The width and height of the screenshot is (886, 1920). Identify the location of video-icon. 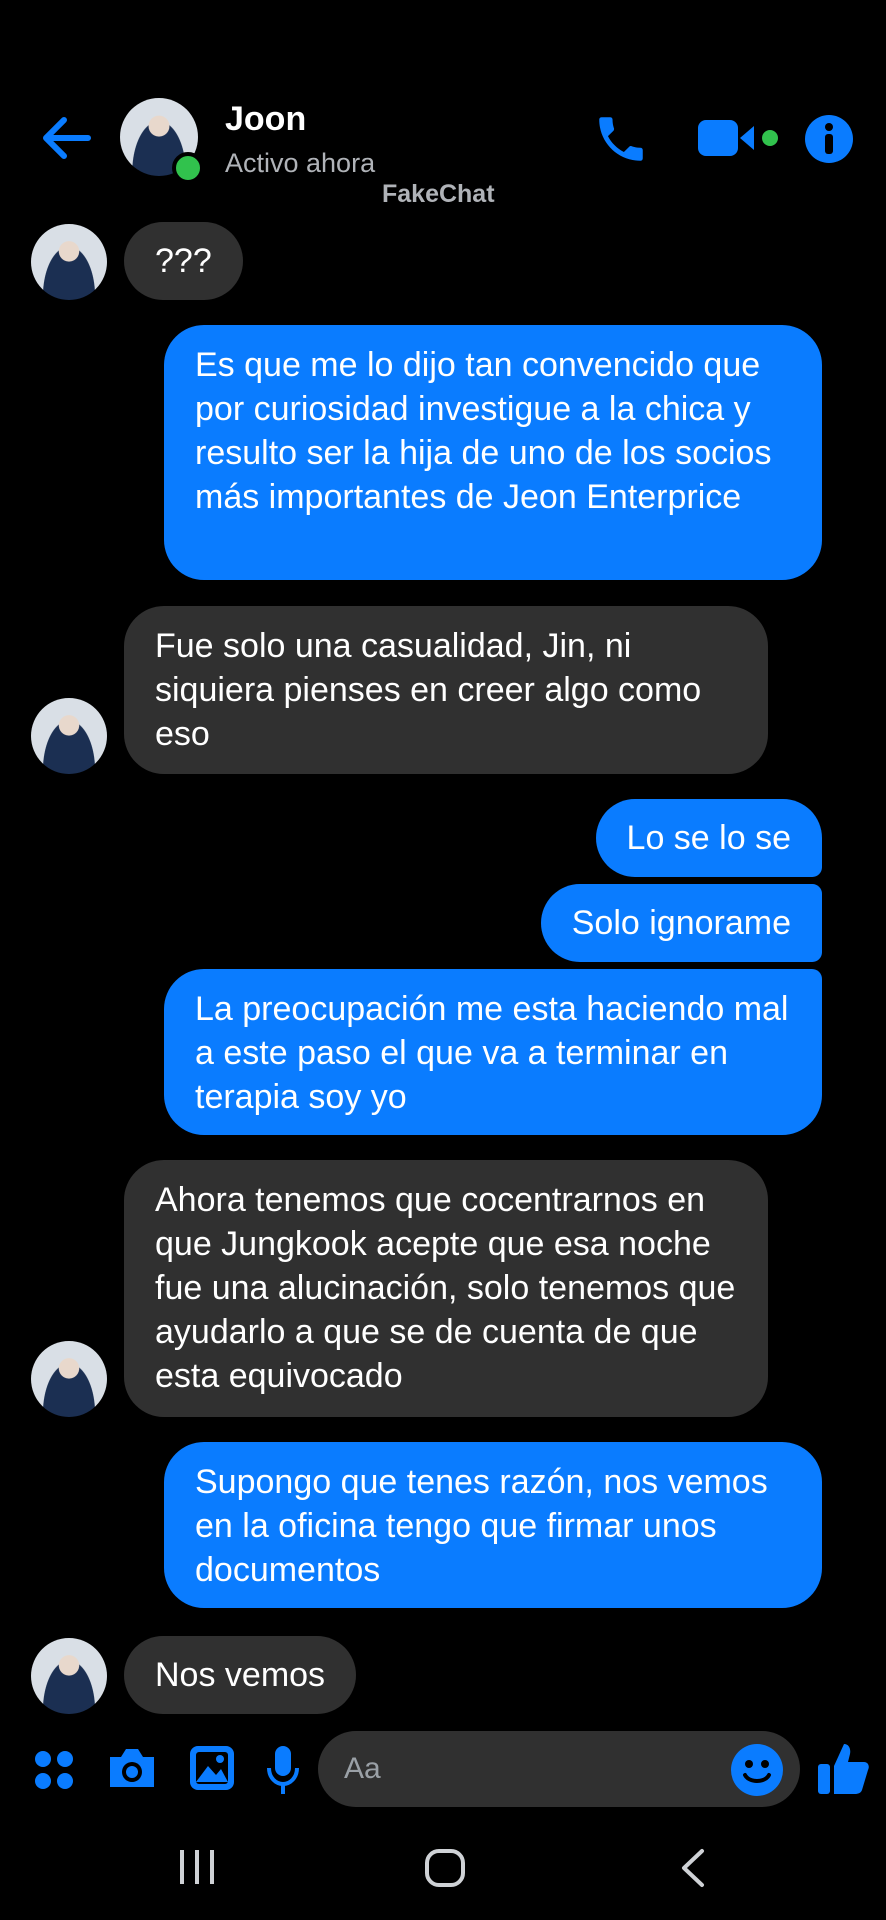
(738, 138).